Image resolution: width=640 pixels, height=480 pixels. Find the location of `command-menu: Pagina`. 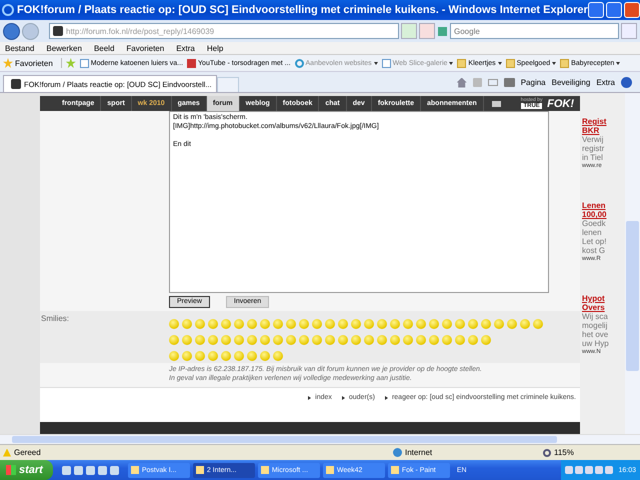

command-menu: Pagina is located at coordinates (533, 82).